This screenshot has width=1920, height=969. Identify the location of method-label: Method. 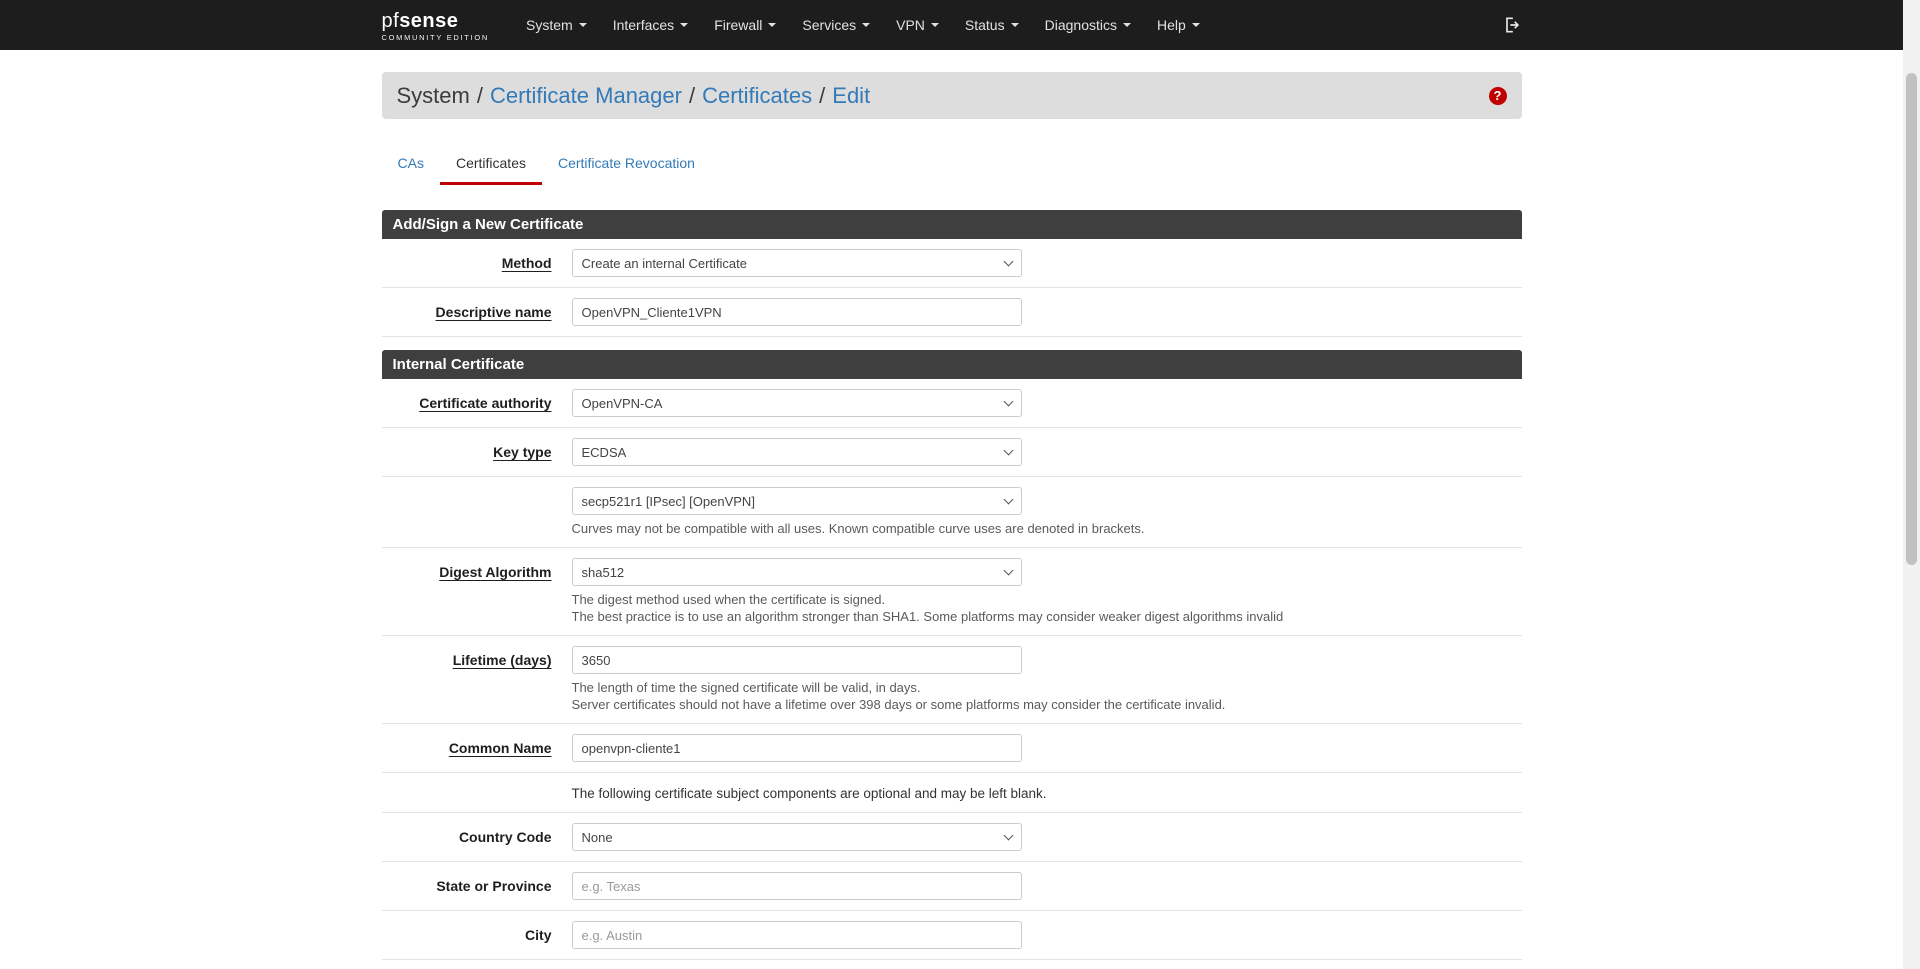
(526, 263).